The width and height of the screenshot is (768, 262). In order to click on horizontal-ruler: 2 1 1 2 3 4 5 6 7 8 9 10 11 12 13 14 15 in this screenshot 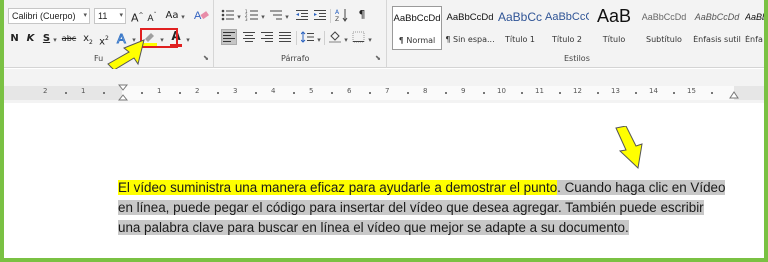, I will do `click(384, 93)`.